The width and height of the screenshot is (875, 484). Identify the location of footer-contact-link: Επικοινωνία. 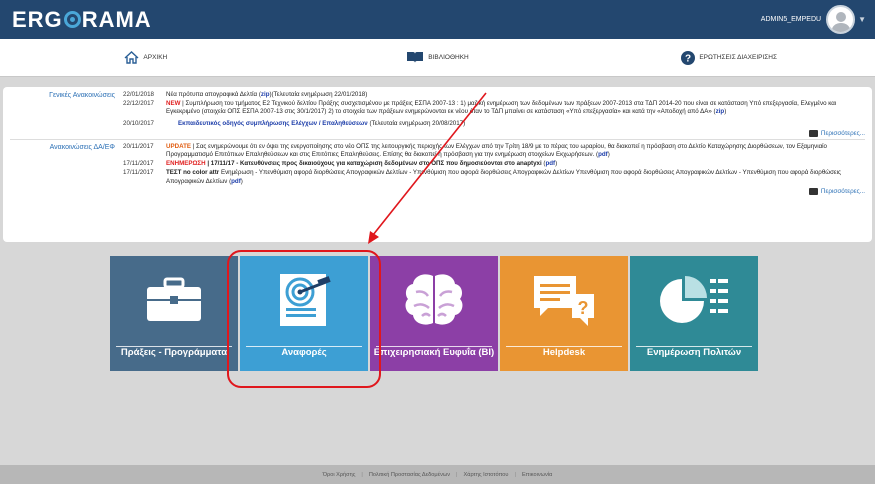
(537, 475).